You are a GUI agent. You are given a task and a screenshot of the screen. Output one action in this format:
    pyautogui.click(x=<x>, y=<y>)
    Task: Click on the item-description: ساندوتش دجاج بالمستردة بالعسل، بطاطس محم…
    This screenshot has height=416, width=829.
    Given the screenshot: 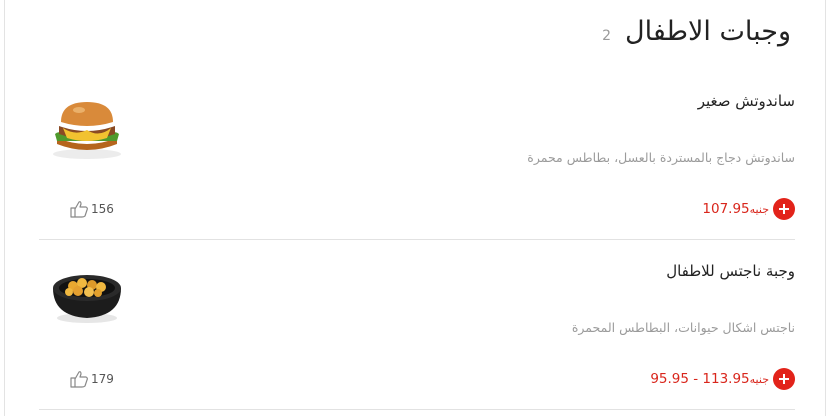 What is the action you would take?
    pyautogui.click(x=661, y=157)
    